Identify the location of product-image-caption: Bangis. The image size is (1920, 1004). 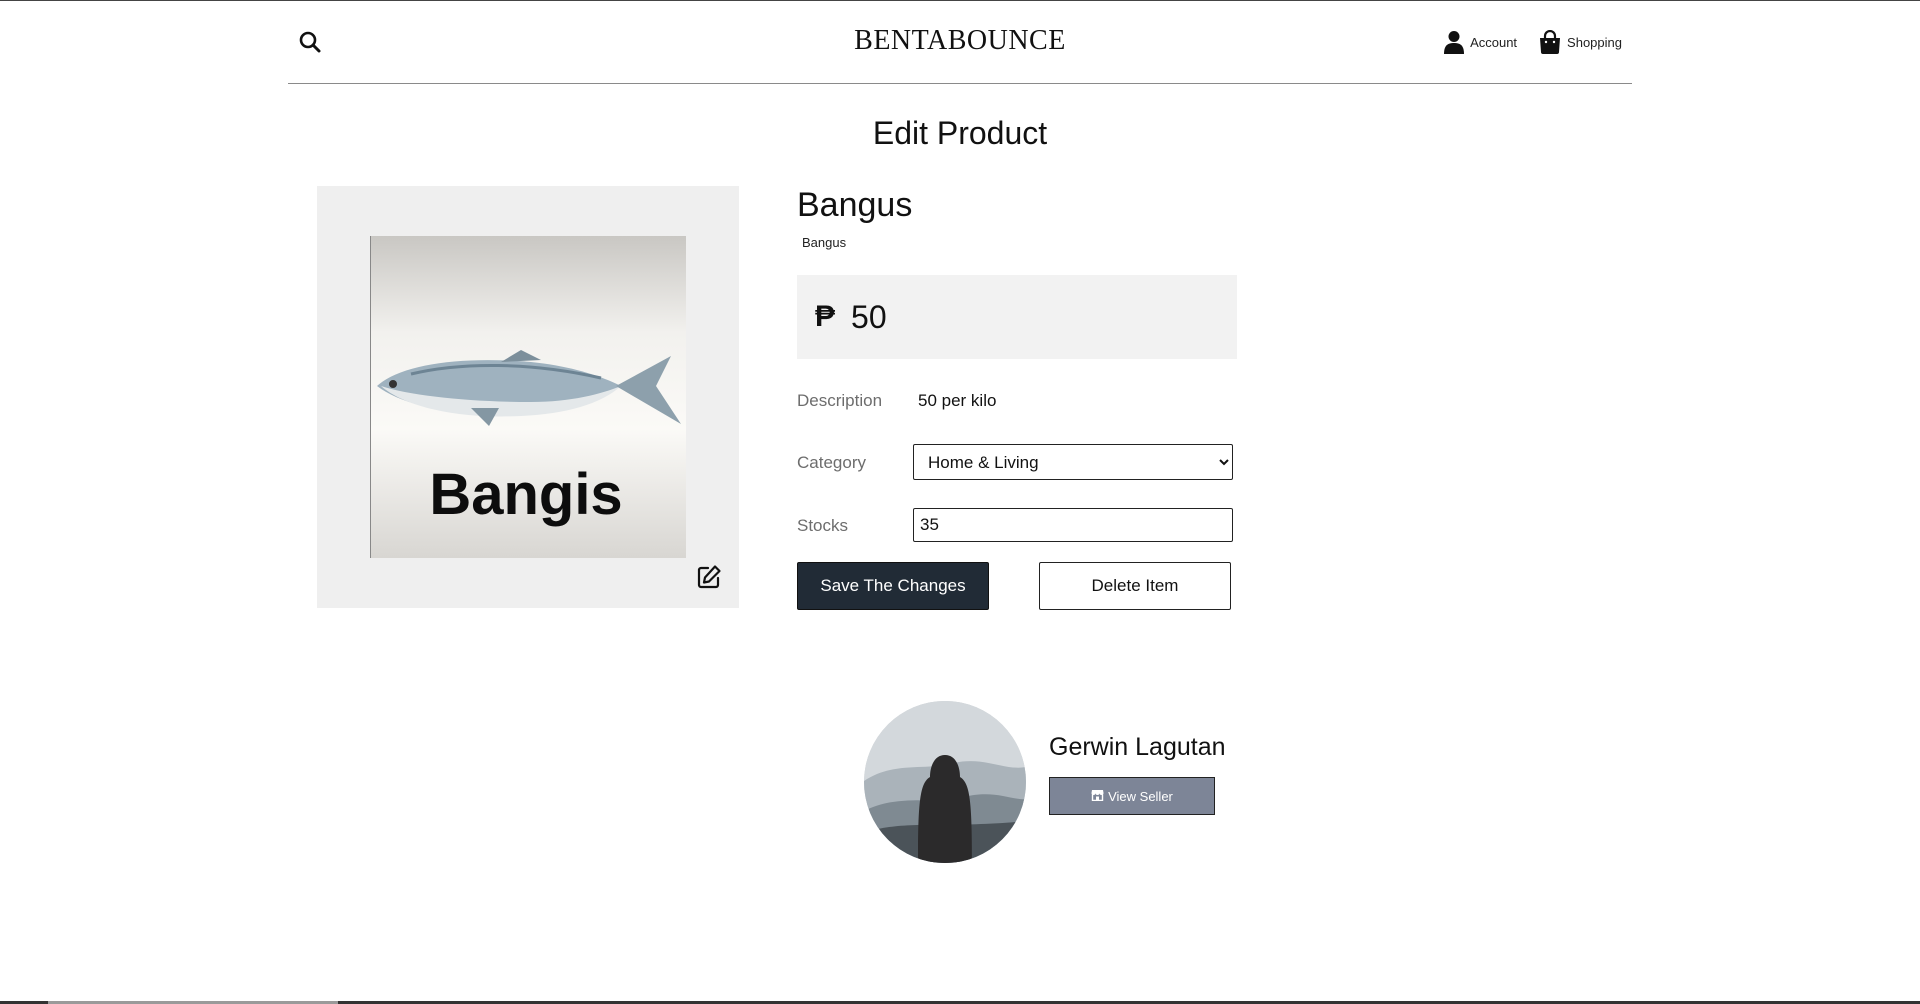
(525, 494).